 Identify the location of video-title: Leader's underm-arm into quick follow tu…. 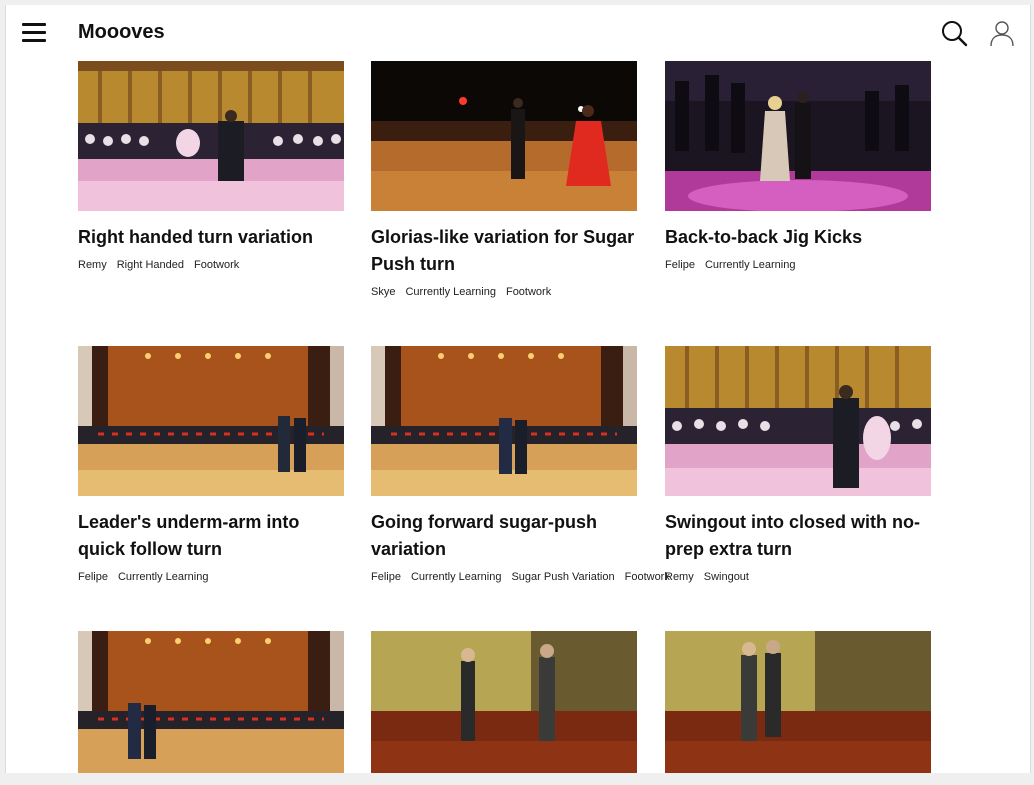
(211, 536).